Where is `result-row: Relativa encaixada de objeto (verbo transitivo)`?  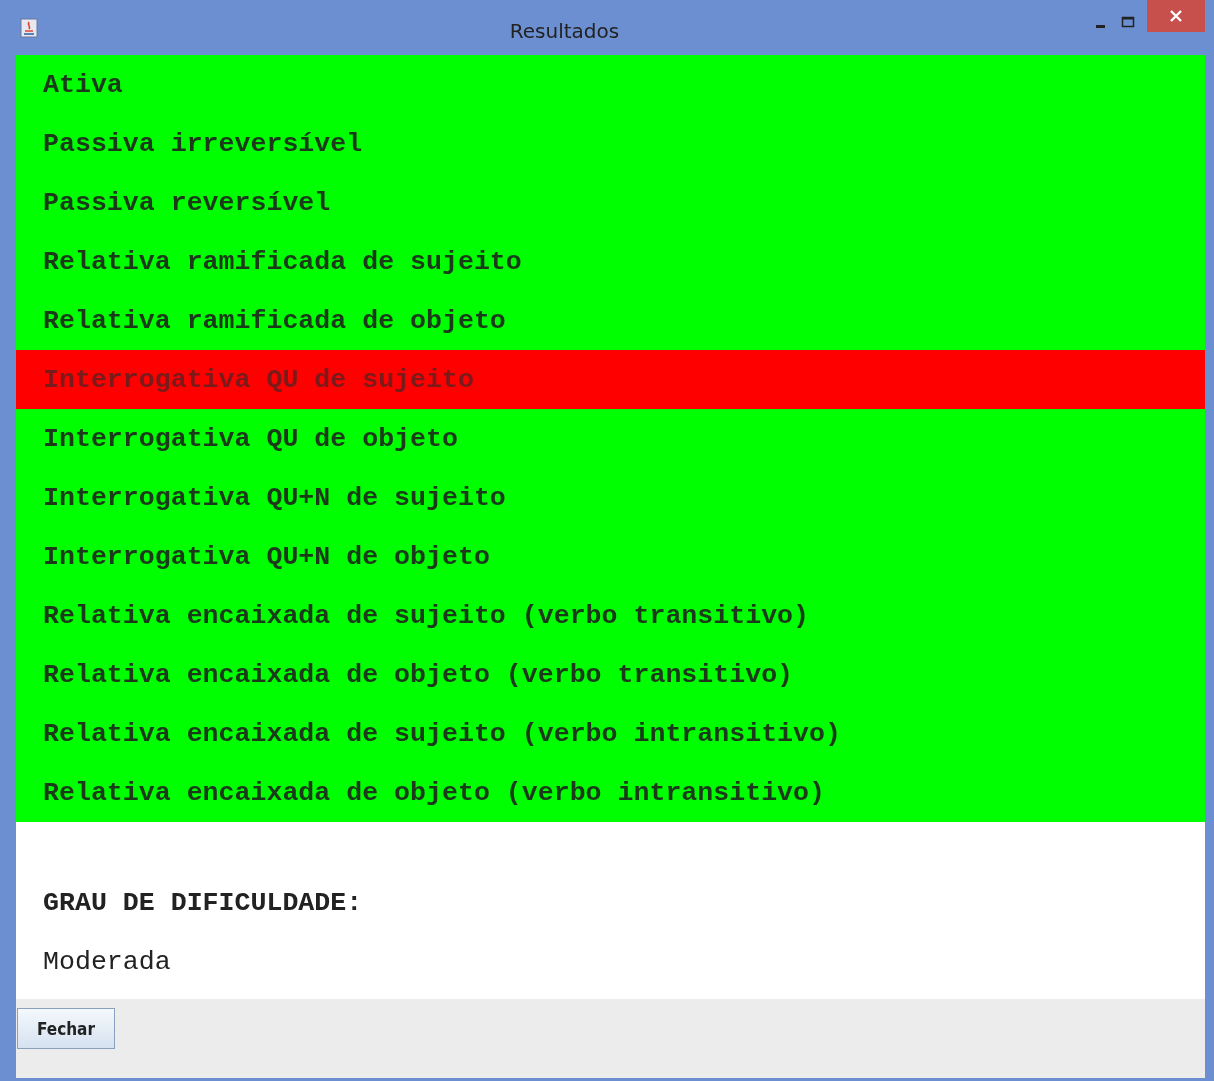 result-row: Relativa encaixada de objeto (verbo transitivo) is located at coordinates (610, 674).